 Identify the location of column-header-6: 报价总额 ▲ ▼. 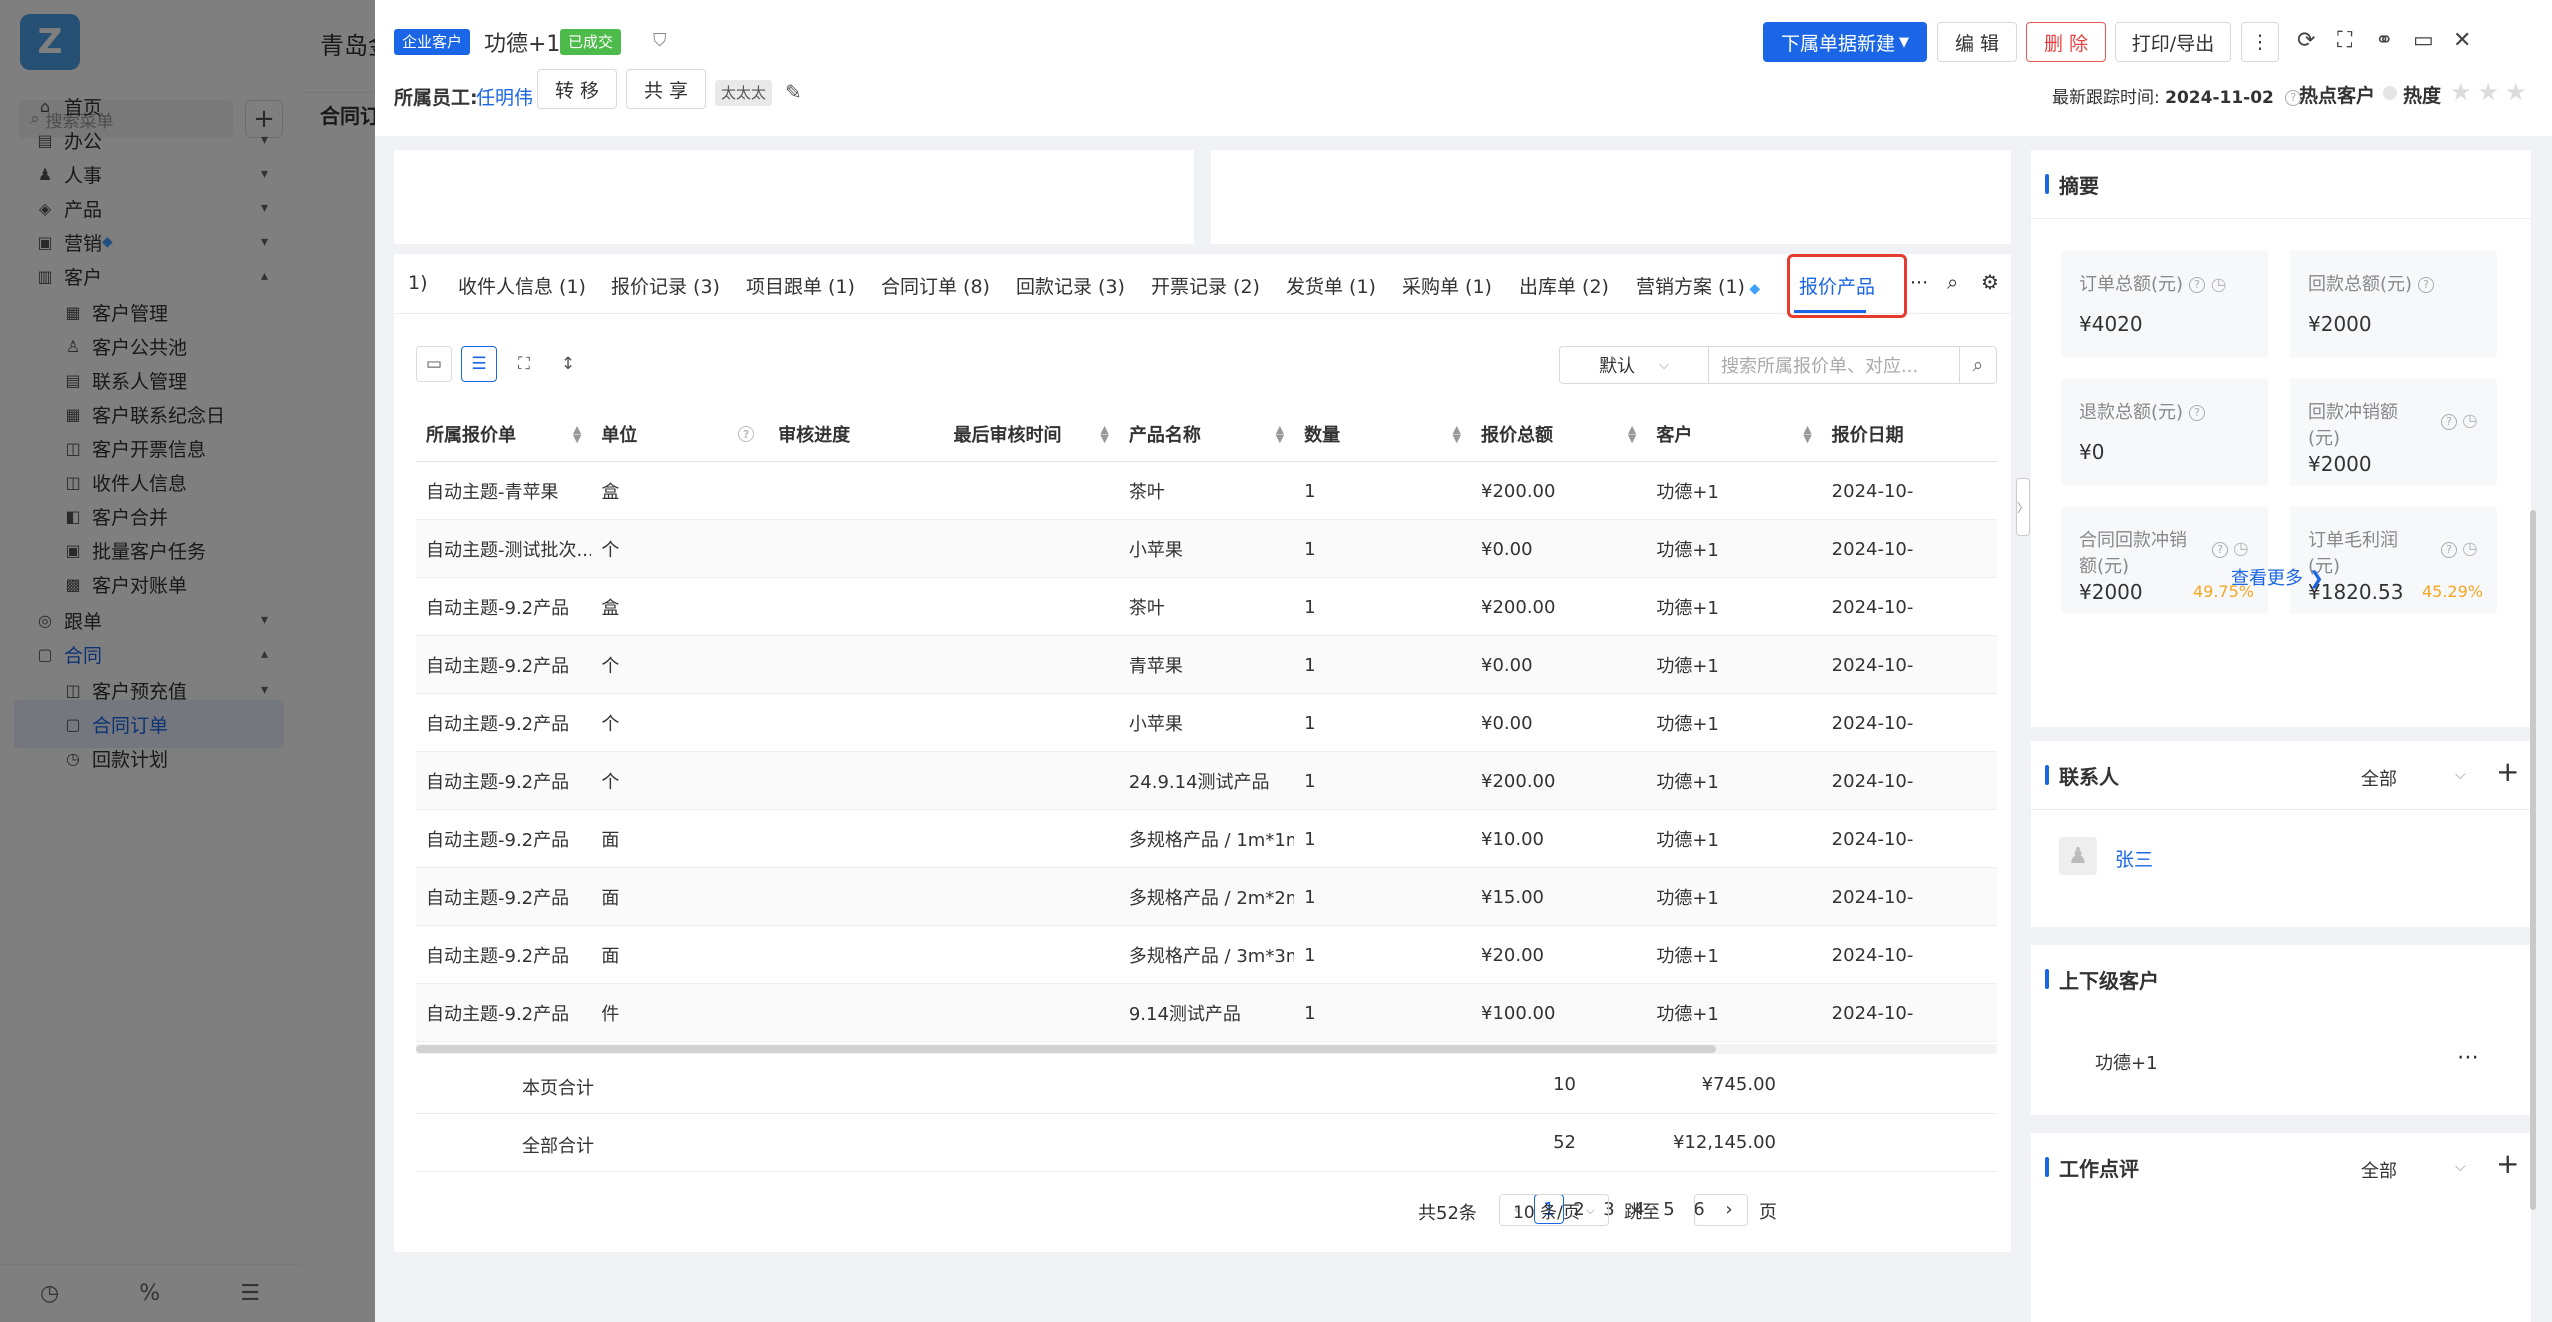
(1558, 434).